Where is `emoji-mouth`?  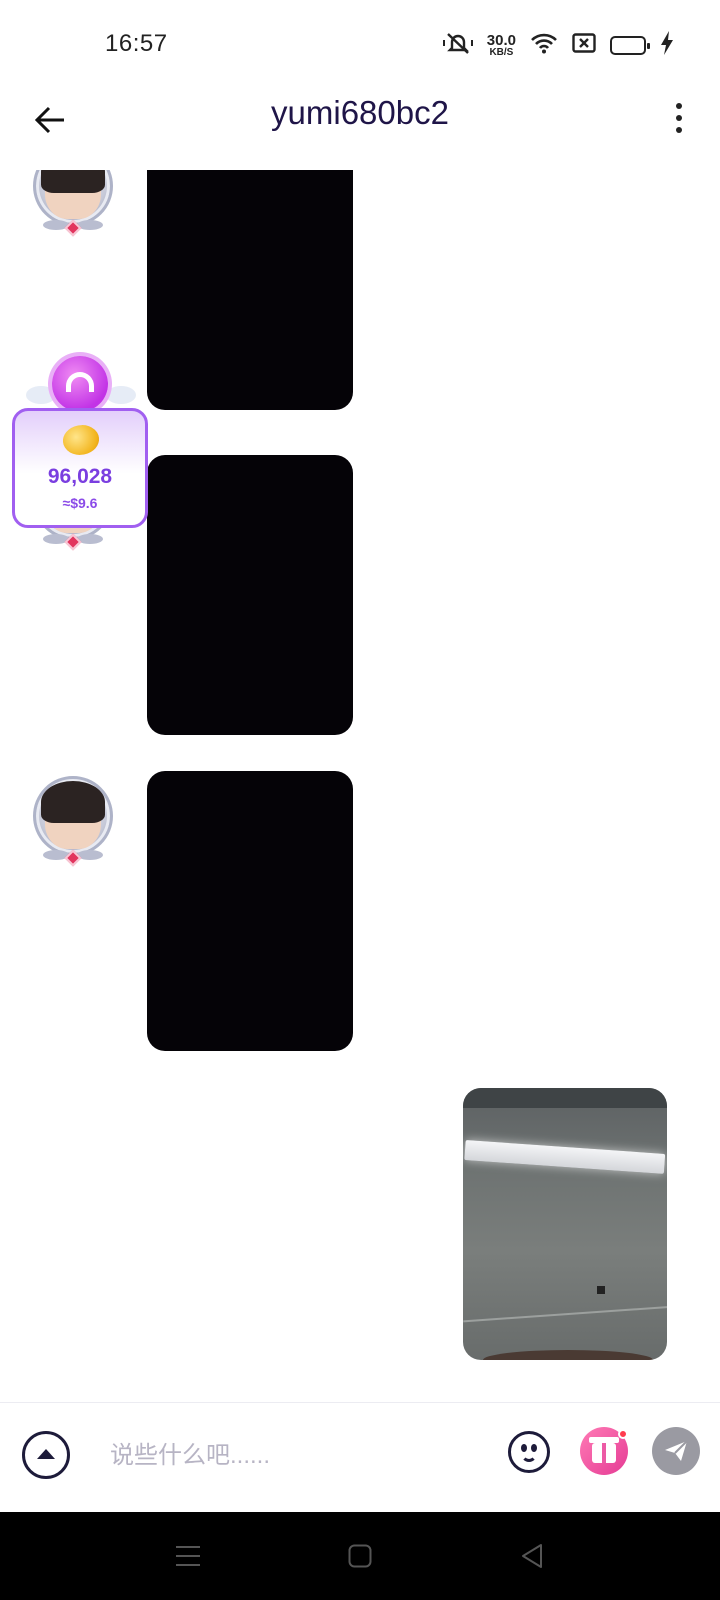 emoji-mouth is located at coordinates (529, 1457).